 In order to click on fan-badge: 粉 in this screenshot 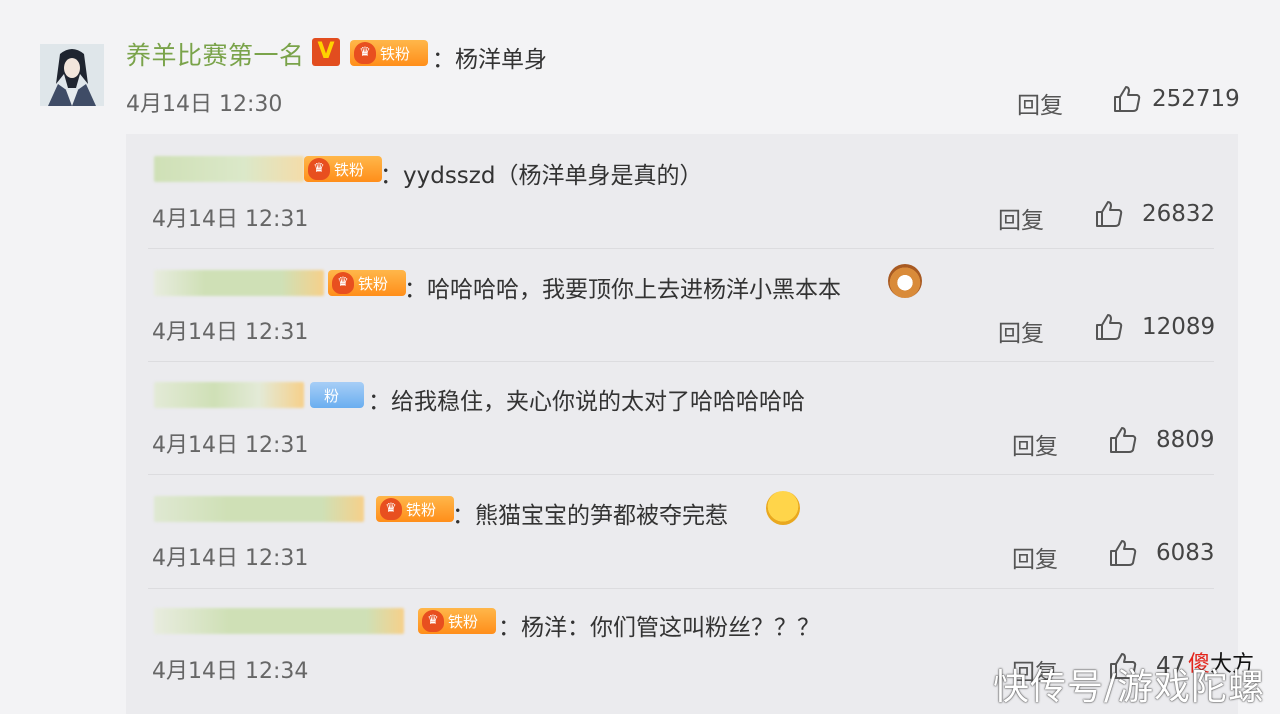, I will do `click(337, 395)`.